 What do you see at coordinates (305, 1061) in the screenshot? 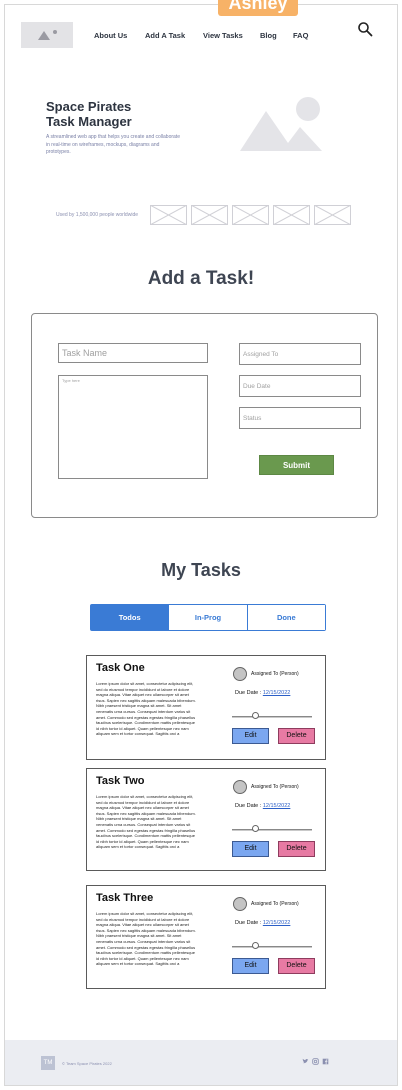
I see `twitter-icon` at bounding box center [305, 1061].